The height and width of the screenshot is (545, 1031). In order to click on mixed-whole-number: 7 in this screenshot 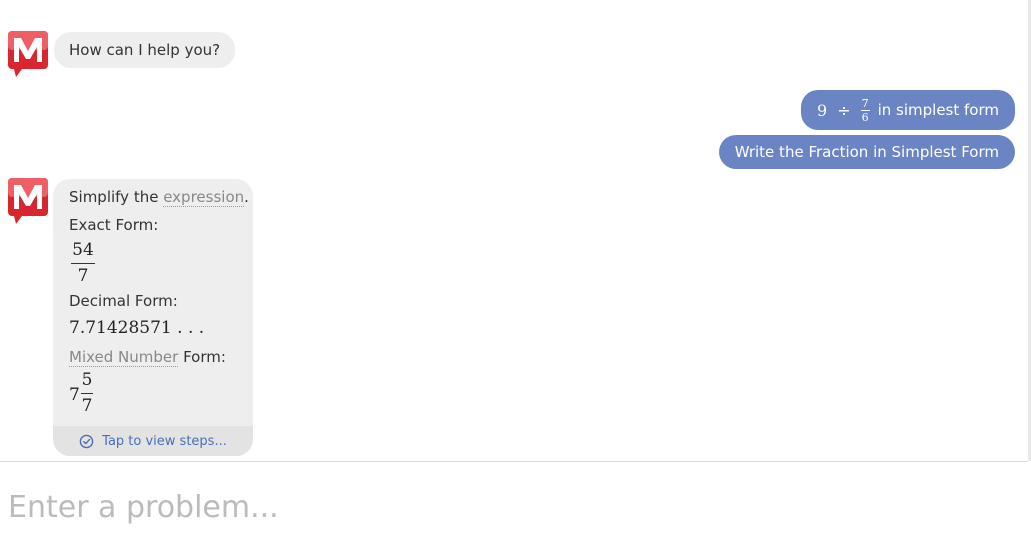, I will do `click(74, 395)`.